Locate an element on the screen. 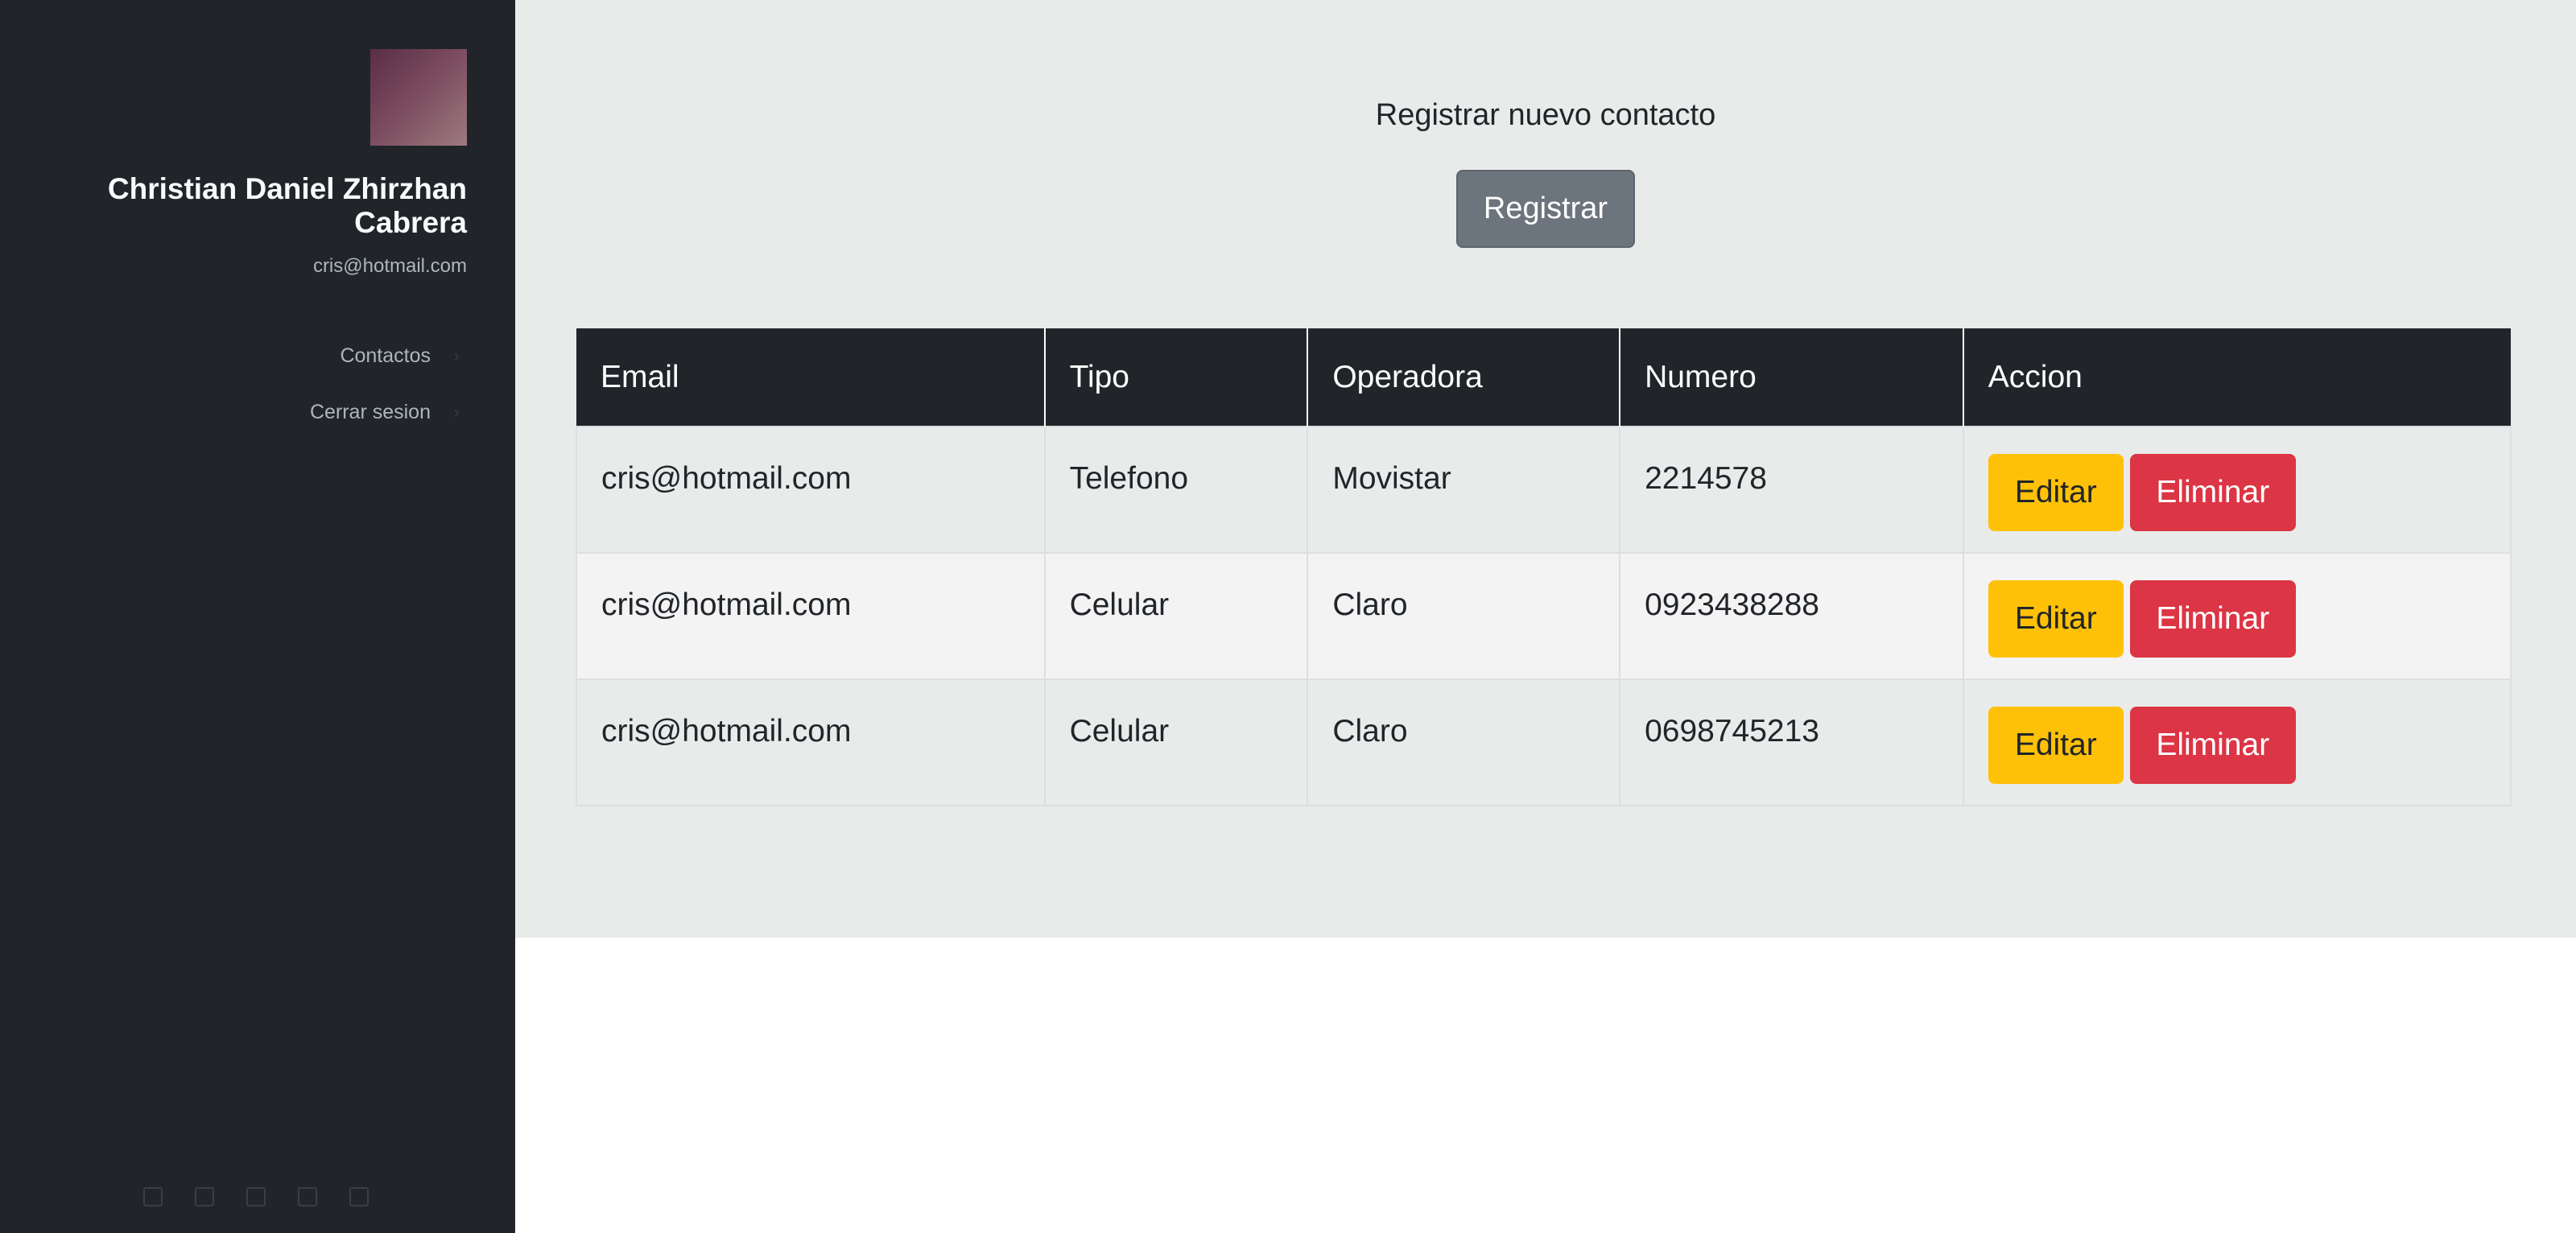 The height and width of the screenshot is (1233, 2576). cell-numero: 0923438288 is located at coordinates (1791, 616).